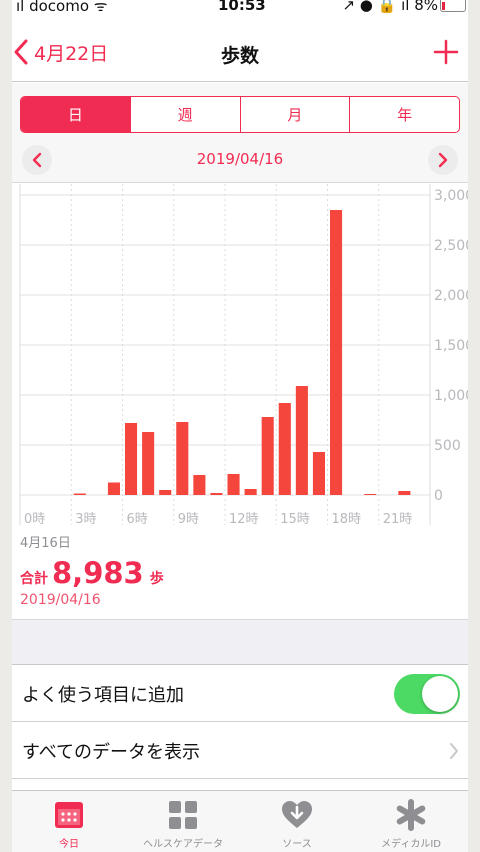 The width and height of the screenshot is (480, 852). What do you see at coordinates (199, 485) in the screenshot?
I see `bar-10時` at bounding box center [199, 485].